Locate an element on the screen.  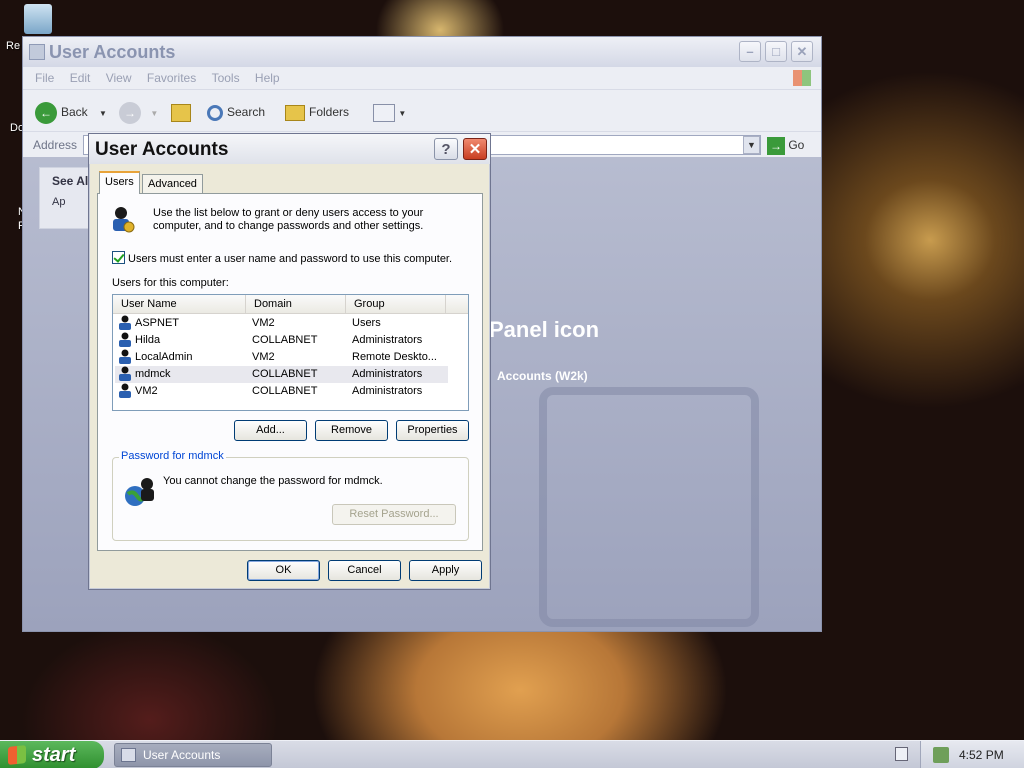
search-button: Search is located at coordinates (236, 112).